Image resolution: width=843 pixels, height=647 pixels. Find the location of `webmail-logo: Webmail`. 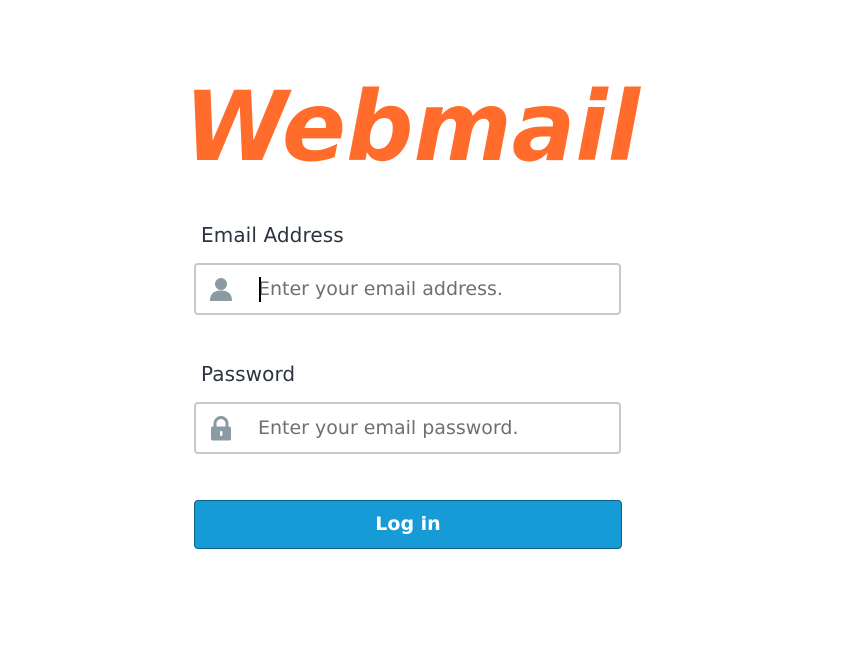

webmail-logo: Webmail is located at coordinates (413, 126).